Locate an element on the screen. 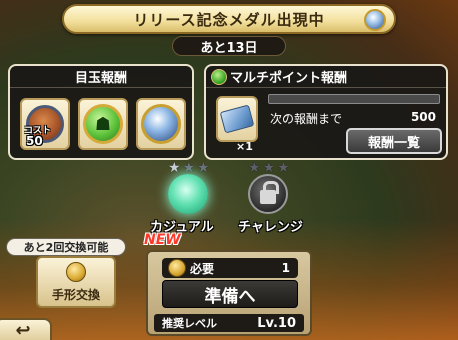  featured-item-multi-coin: ☗ is located at coordinates (103, 124).